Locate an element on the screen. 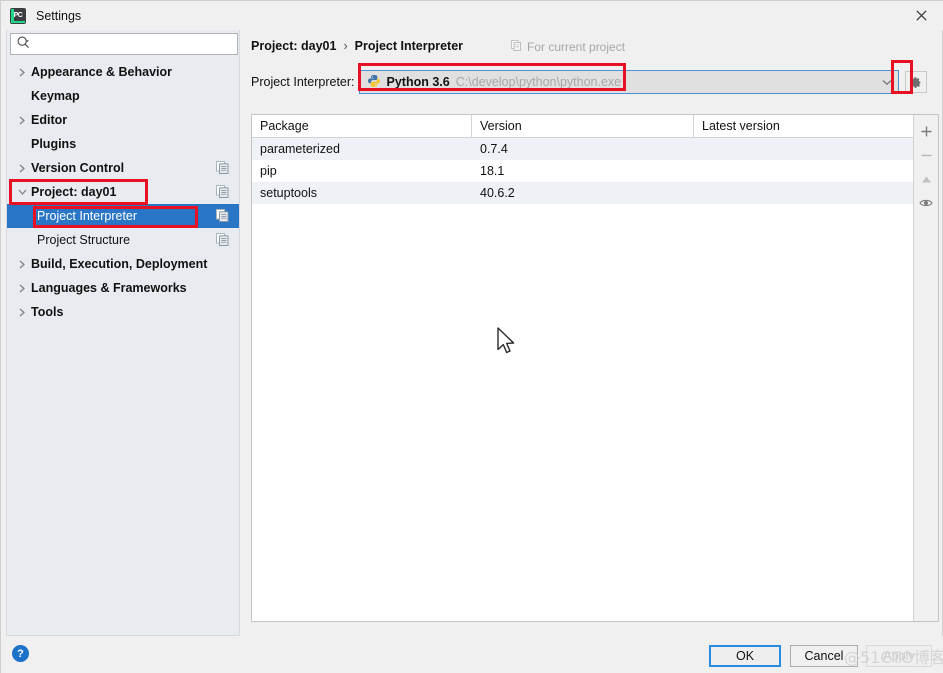  packages-toolbar is located at coordinates (925, 368).